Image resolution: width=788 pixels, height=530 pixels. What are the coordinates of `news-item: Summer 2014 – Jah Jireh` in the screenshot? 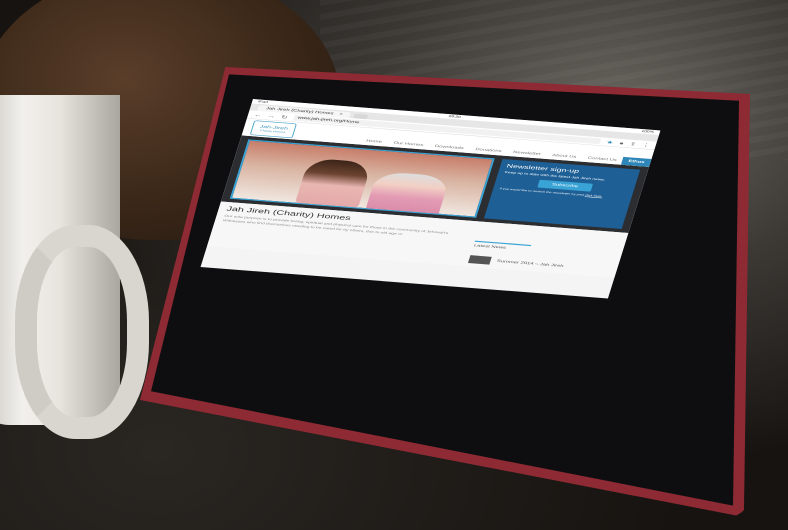 It's located at (539, 264).